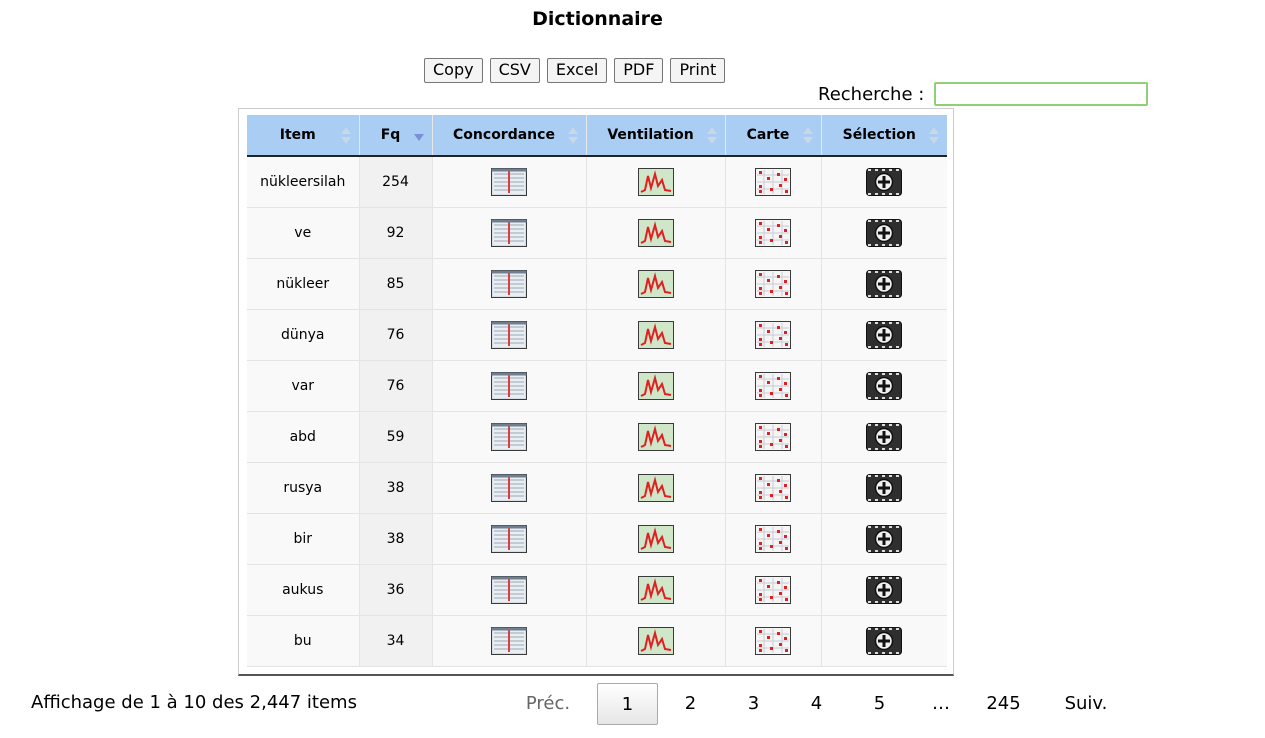 The width and height of the screenshot is (1265, 738). I want to click on excel-button: Excel, so click(577, 70).